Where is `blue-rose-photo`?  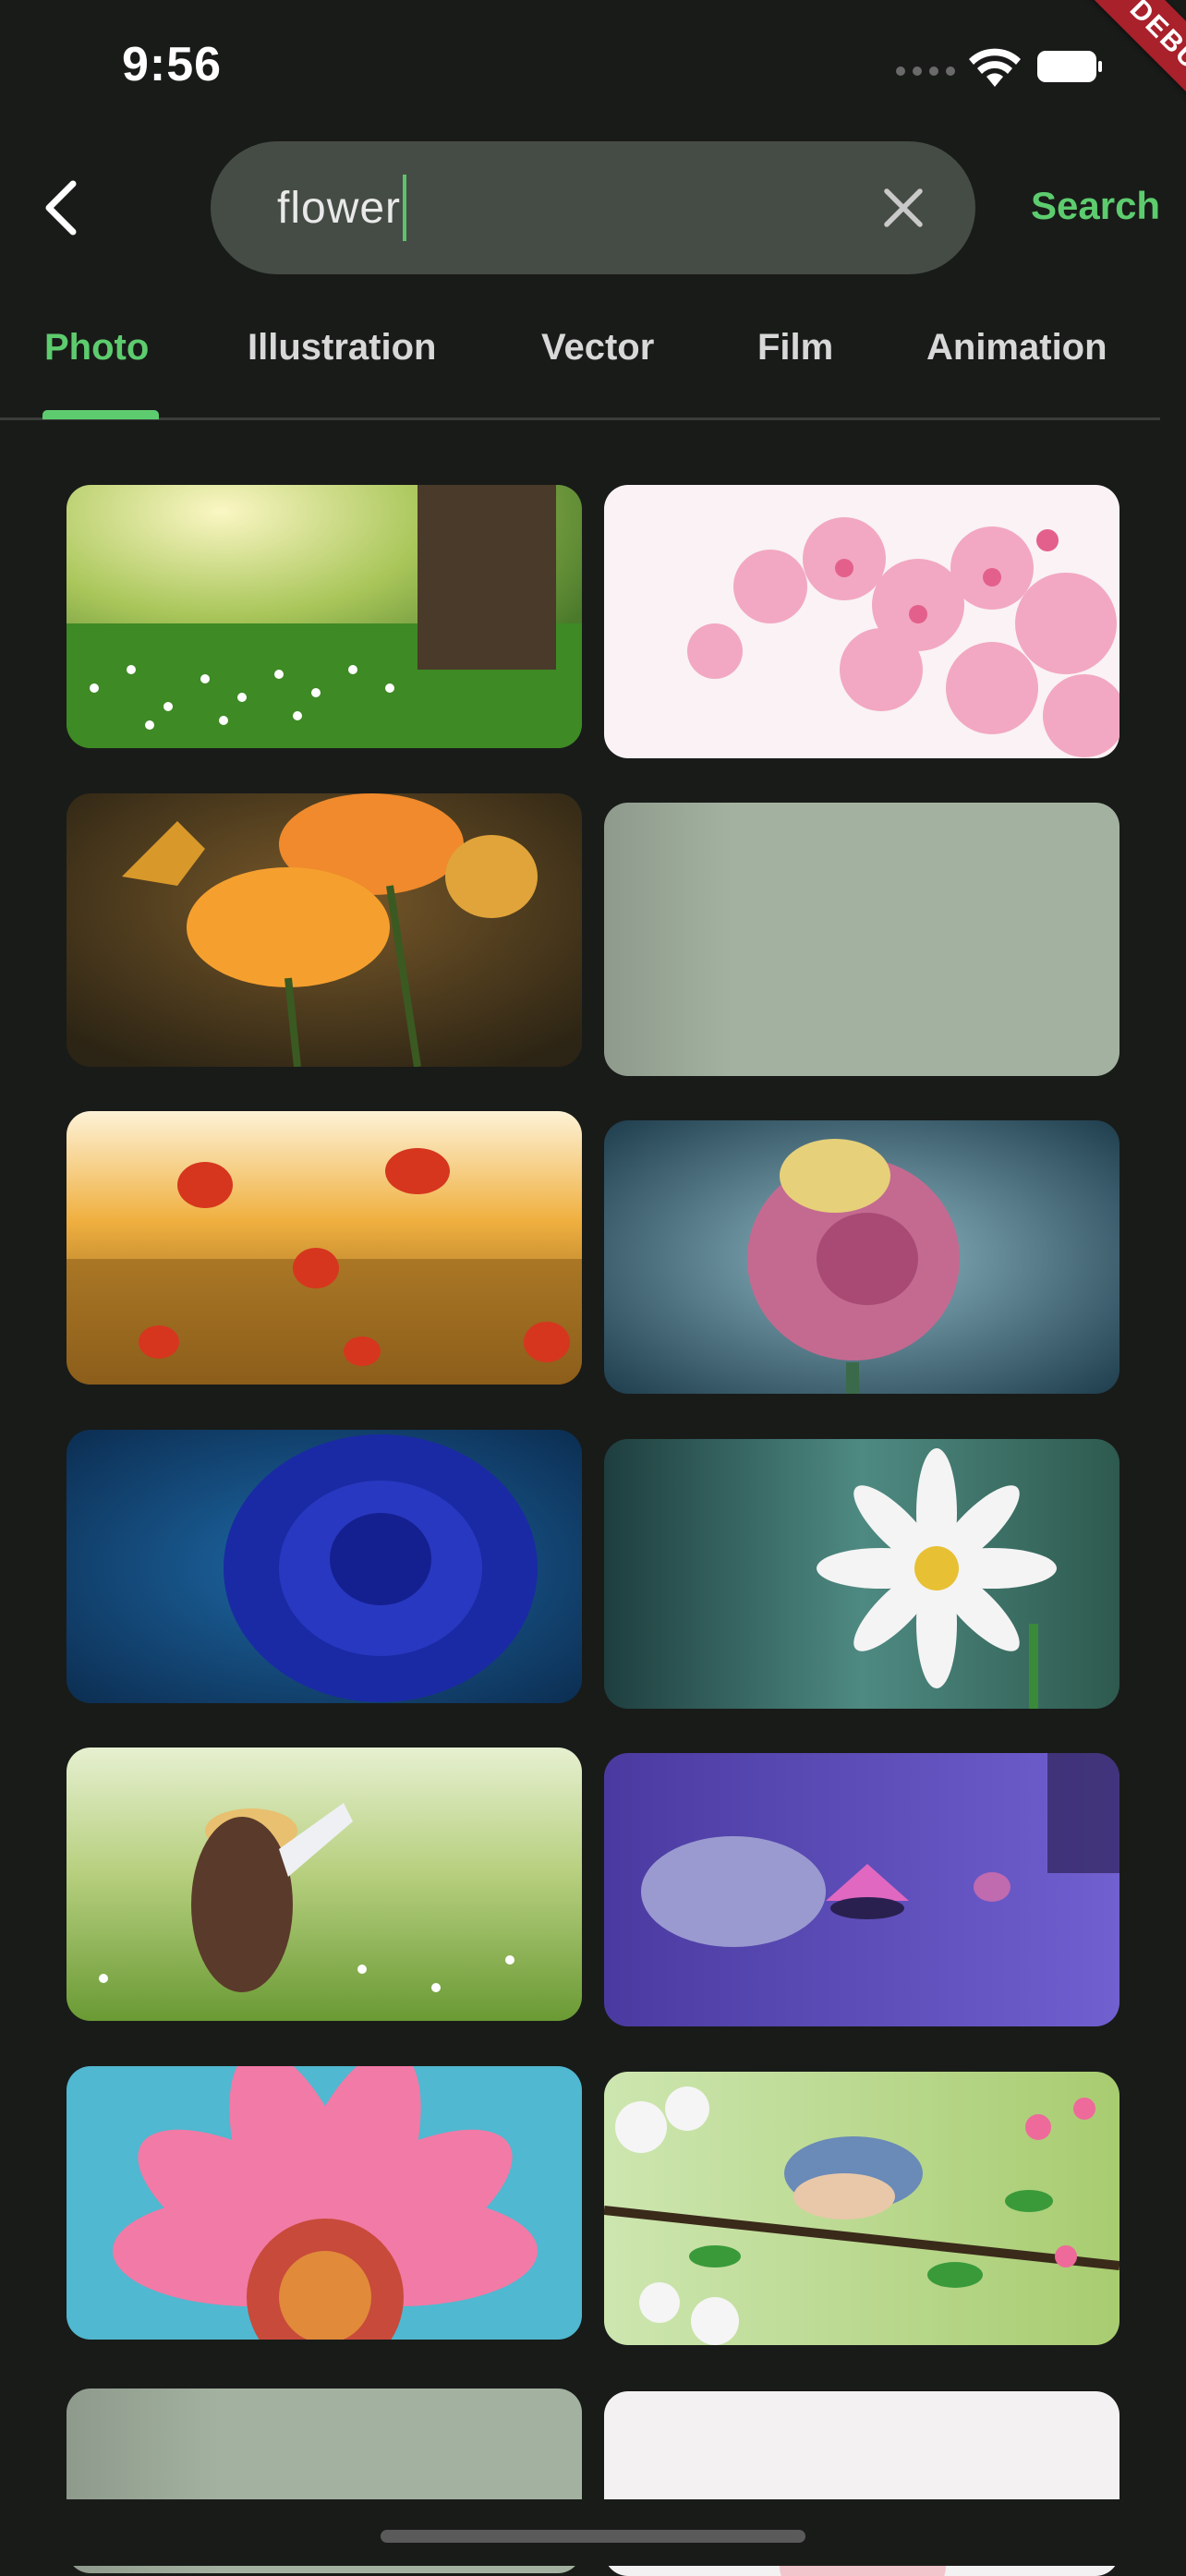 blue-rose-photo is located at coordinates (325, 1566).